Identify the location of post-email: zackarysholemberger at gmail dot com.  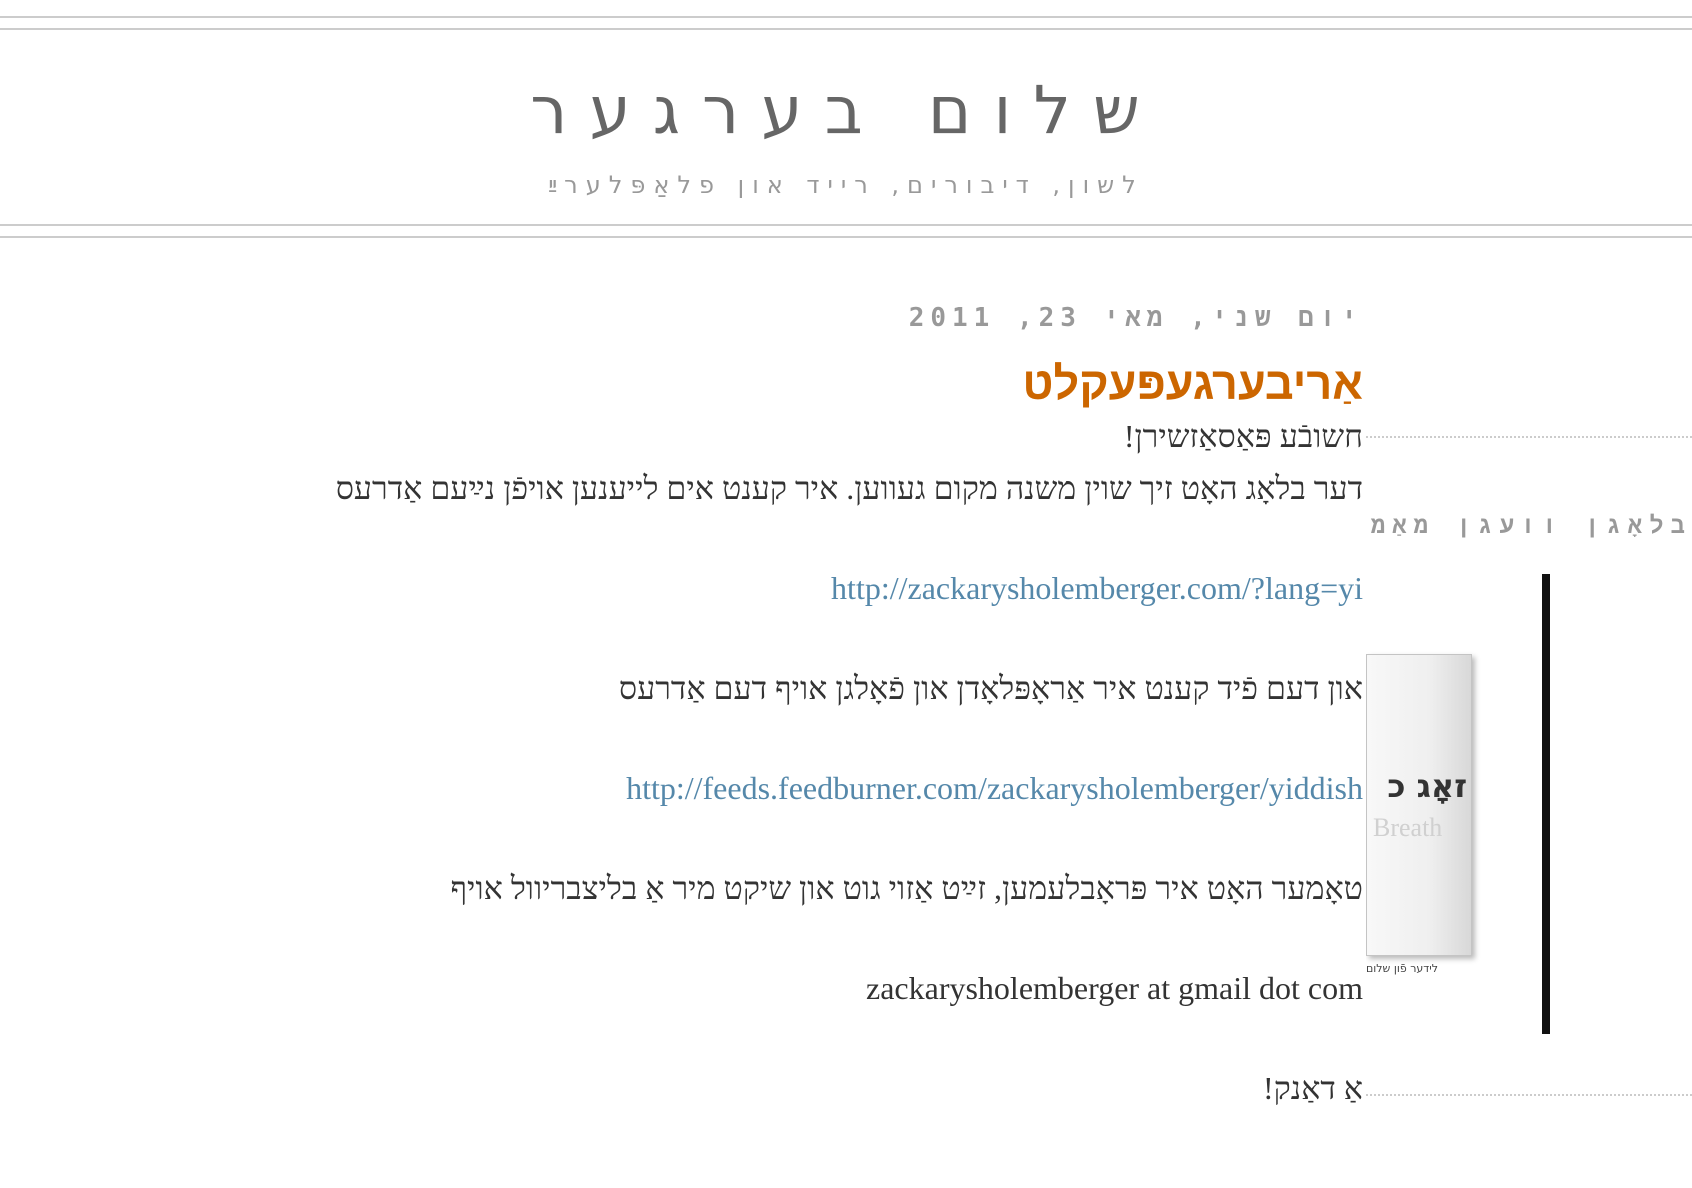
(1114, 988).